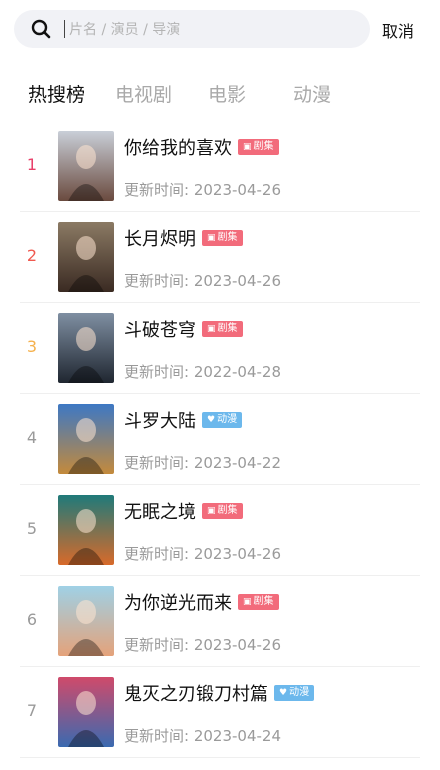 This screenshot has height=770, width=440. Describe the element at coordinates (220, 166) in the screenshot. I see `list-item: 1 你给我的喜欢 ▣ 剧集更新时间: 2023-04-26` at that location.